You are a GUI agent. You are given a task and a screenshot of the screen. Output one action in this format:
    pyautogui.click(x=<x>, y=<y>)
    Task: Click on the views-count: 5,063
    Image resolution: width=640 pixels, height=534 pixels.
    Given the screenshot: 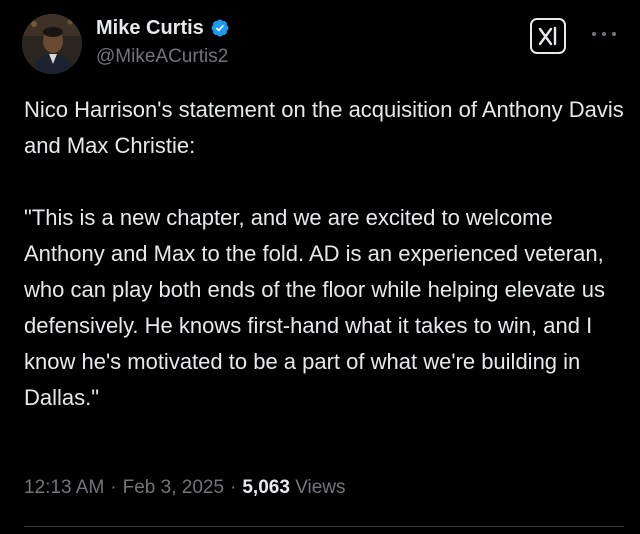 What is the action you would take?
    pyautogui.click(x=266, y=487)
    